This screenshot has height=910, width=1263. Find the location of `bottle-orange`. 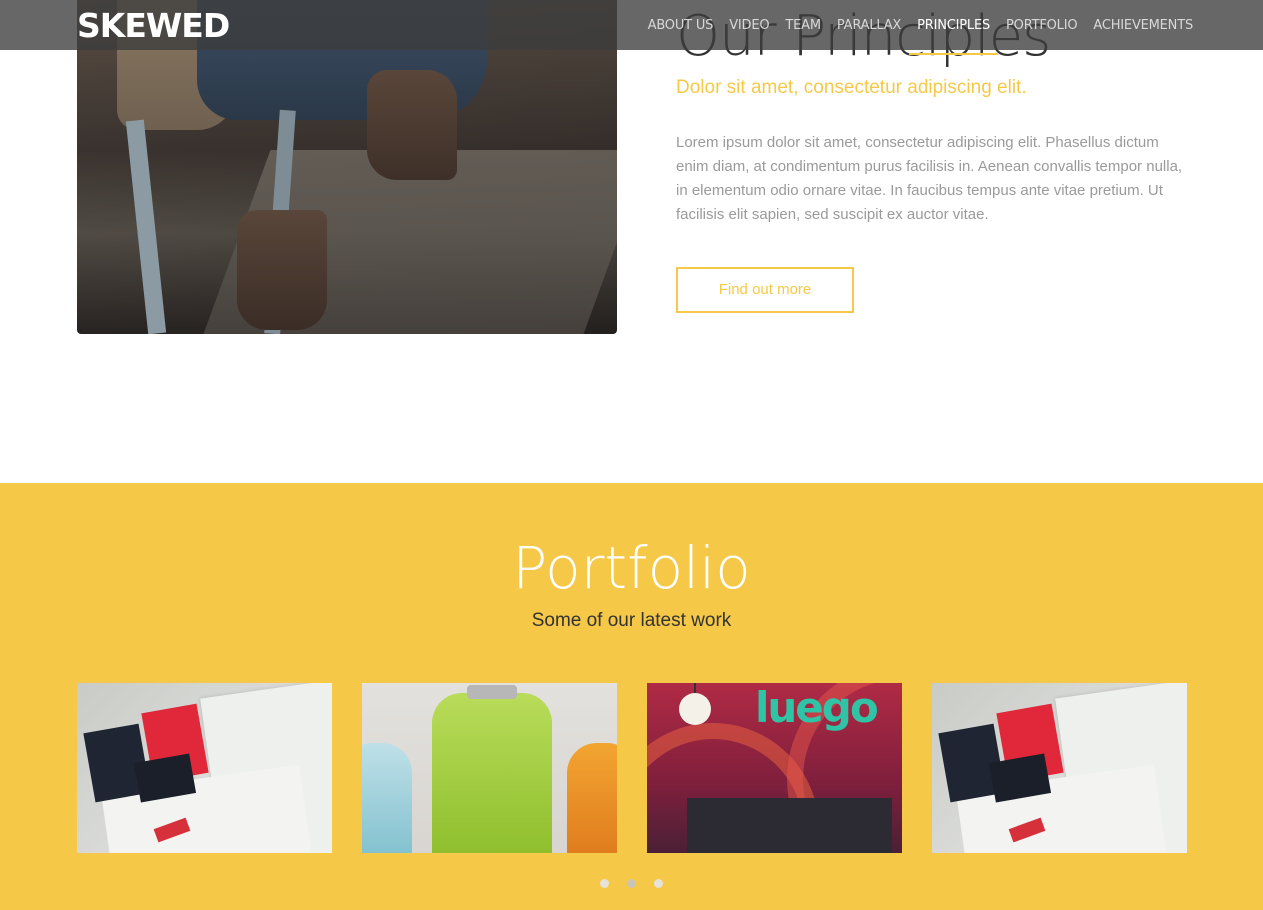

bottle-orange is located at coordinates (592, 798).